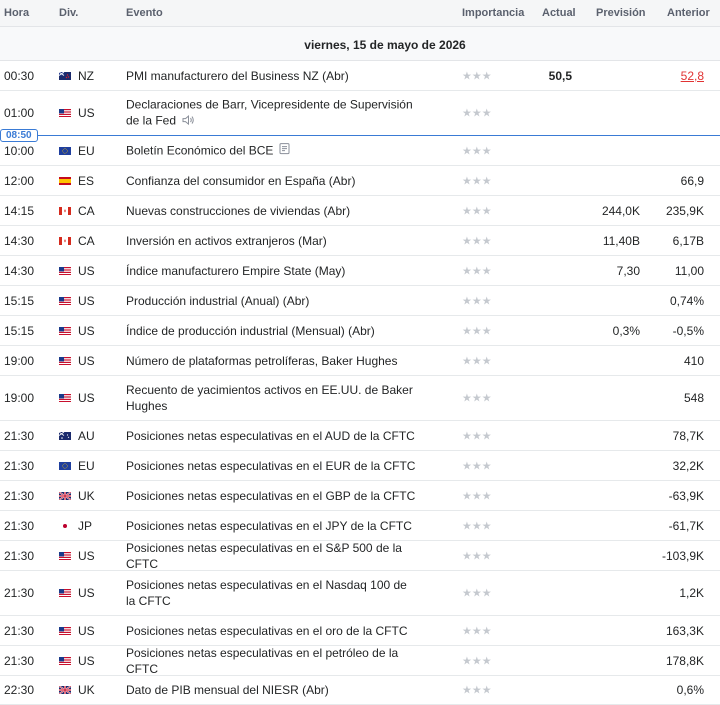 Image resolution: width=720 pixels, height=705 pixels. What do you see at coordinates (493, 13) in the screenshot?
I see `col-importancia: Importancia` at bounding box center [493, 13].